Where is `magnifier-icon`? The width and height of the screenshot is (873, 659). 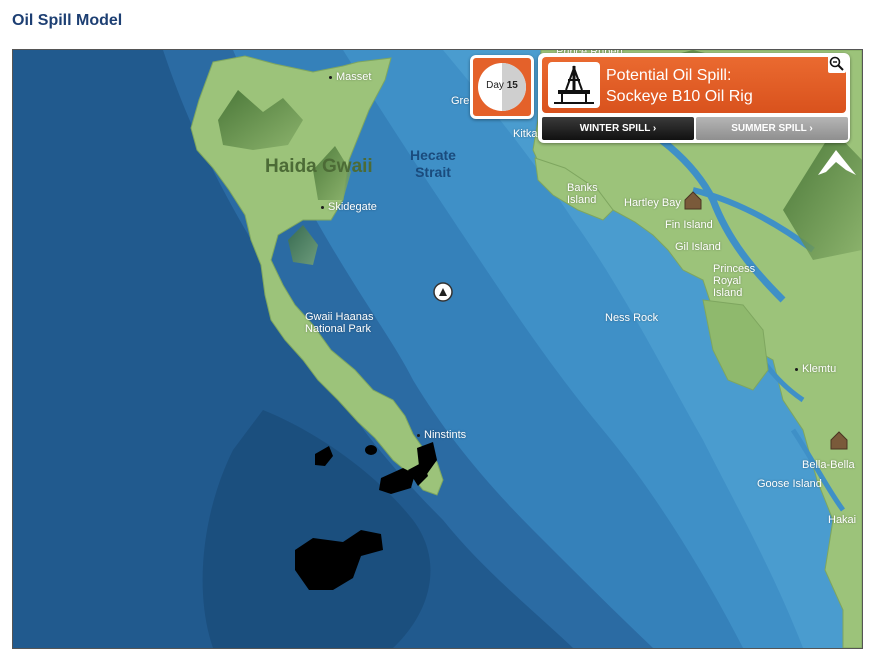
magnifier-icon is located at coordinates (836, 63).